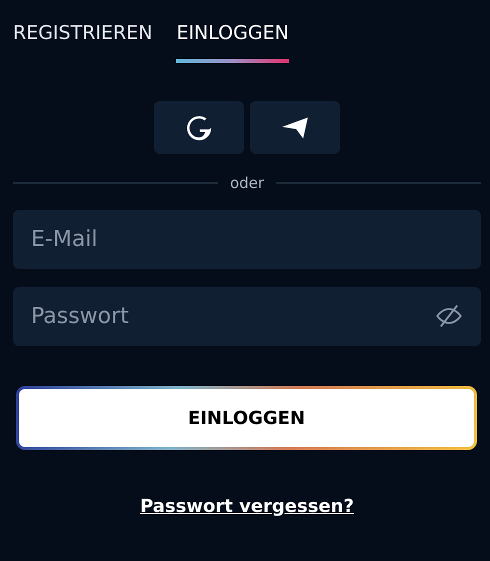 The height and width of the screenshot is (561, 490). Describe the element at coordinates (247, 183) in the screenshot. I see `divider-label: oder` at that location.